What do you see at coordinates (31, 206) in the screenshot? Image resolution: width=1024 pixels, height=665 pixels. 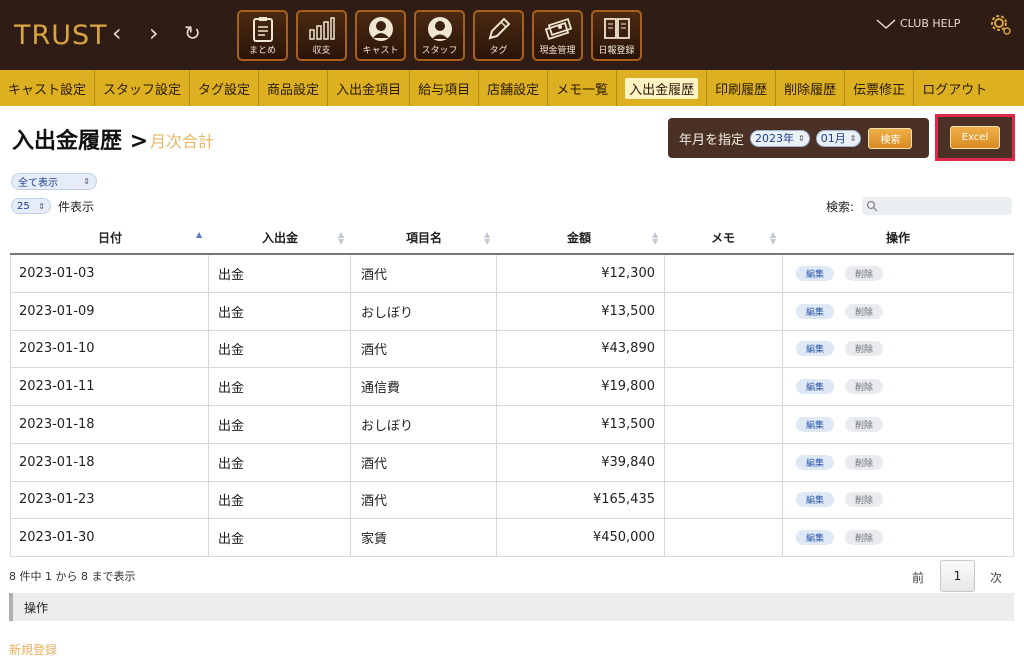 I see `page-size-select: 25 ⇕` at bounding box center [31, 206].